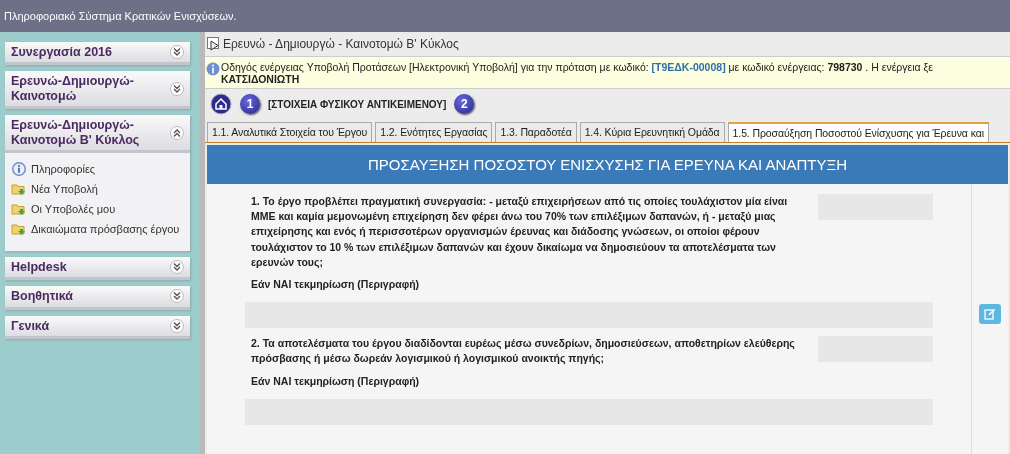 The height and width of the screenshot is (454, 1010). Describe the element at coordinates (858, 132) in the screenshot. I see `tab: 1.5. Προσαύξηση Ποσοστού Ενίσχυσης για Έρευνα και` at that location.